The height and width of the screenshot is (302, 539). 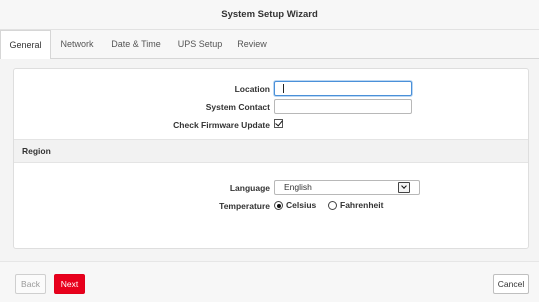 What do you see at coordinates (249, 188) in the screenshot?
I see `language-label: Language` at bounding box center [249, 188].